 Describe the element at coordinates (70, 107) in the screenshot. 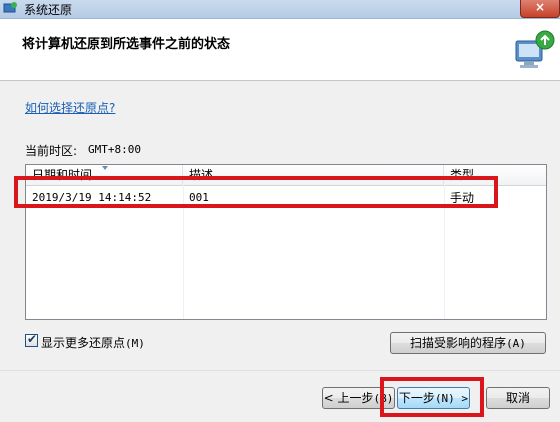

I see `how-to-choose-restore-point-link: 如何选择还原点?` at that location.